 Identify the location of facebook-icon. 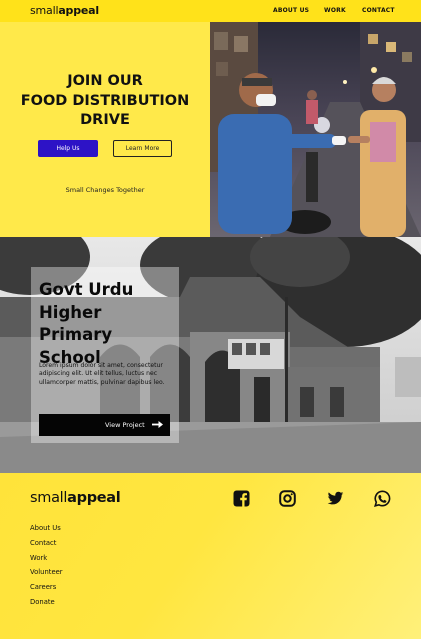
(241, 498).